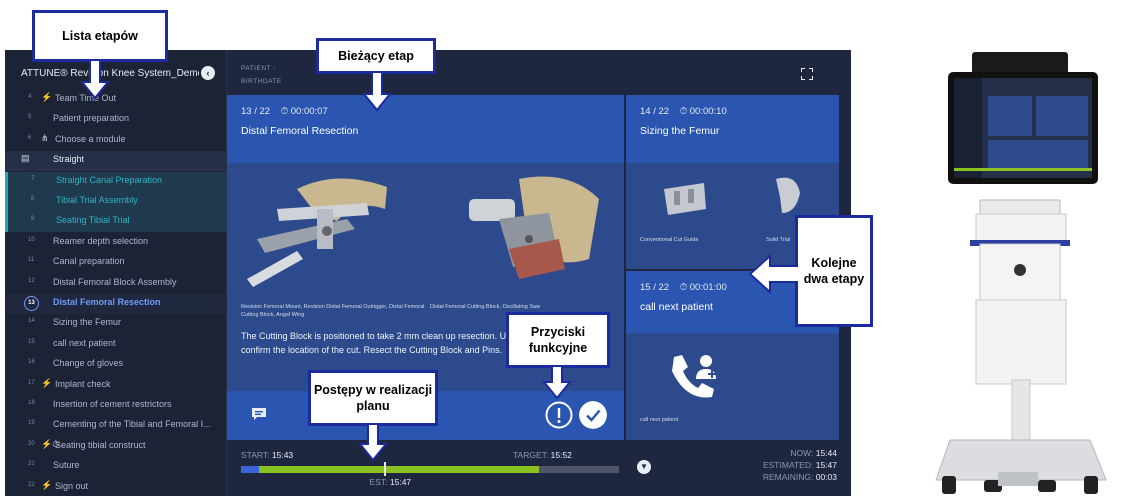 Image resolution: width=1130 pixels, height=501 pixels. I want to click on cutting-block-image, so click(529, 234).